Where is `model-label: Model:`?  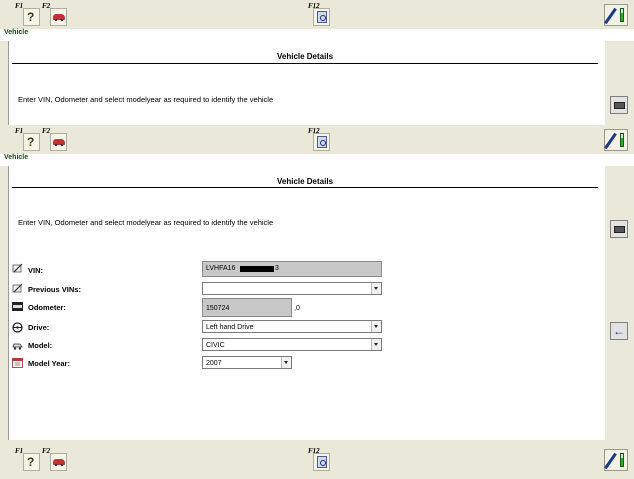
model-label: Model: is located at coordinates (40, 345).